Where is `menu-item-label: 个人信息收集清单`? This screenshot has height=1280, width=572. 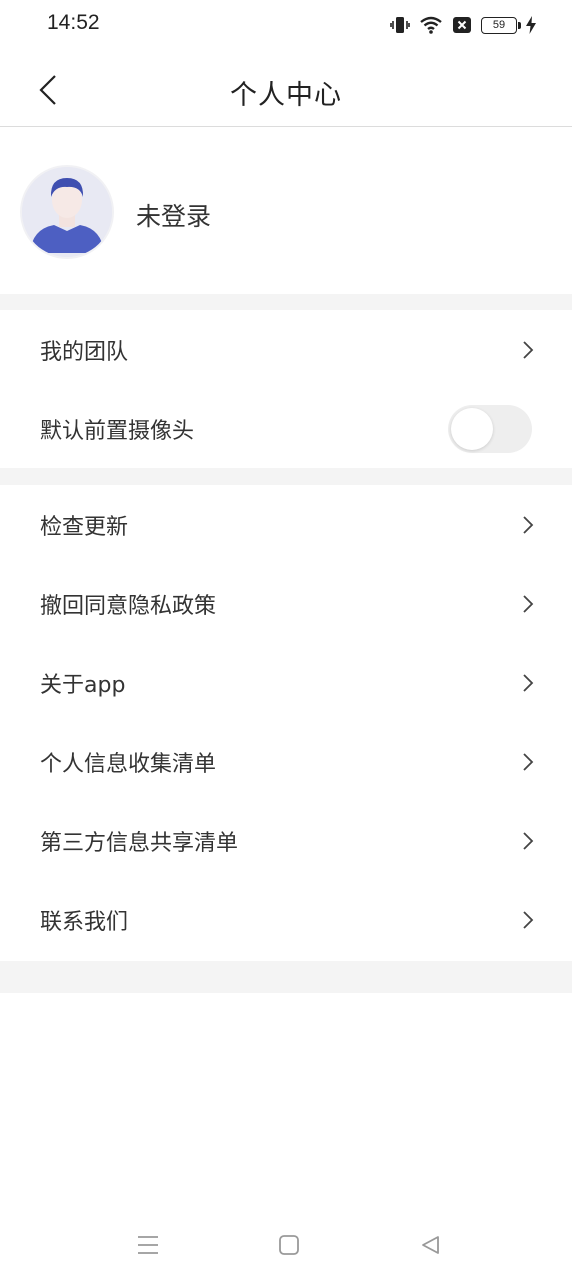
menu-item-label: 个人信息收集清单 is located at coordinates (128, 764).